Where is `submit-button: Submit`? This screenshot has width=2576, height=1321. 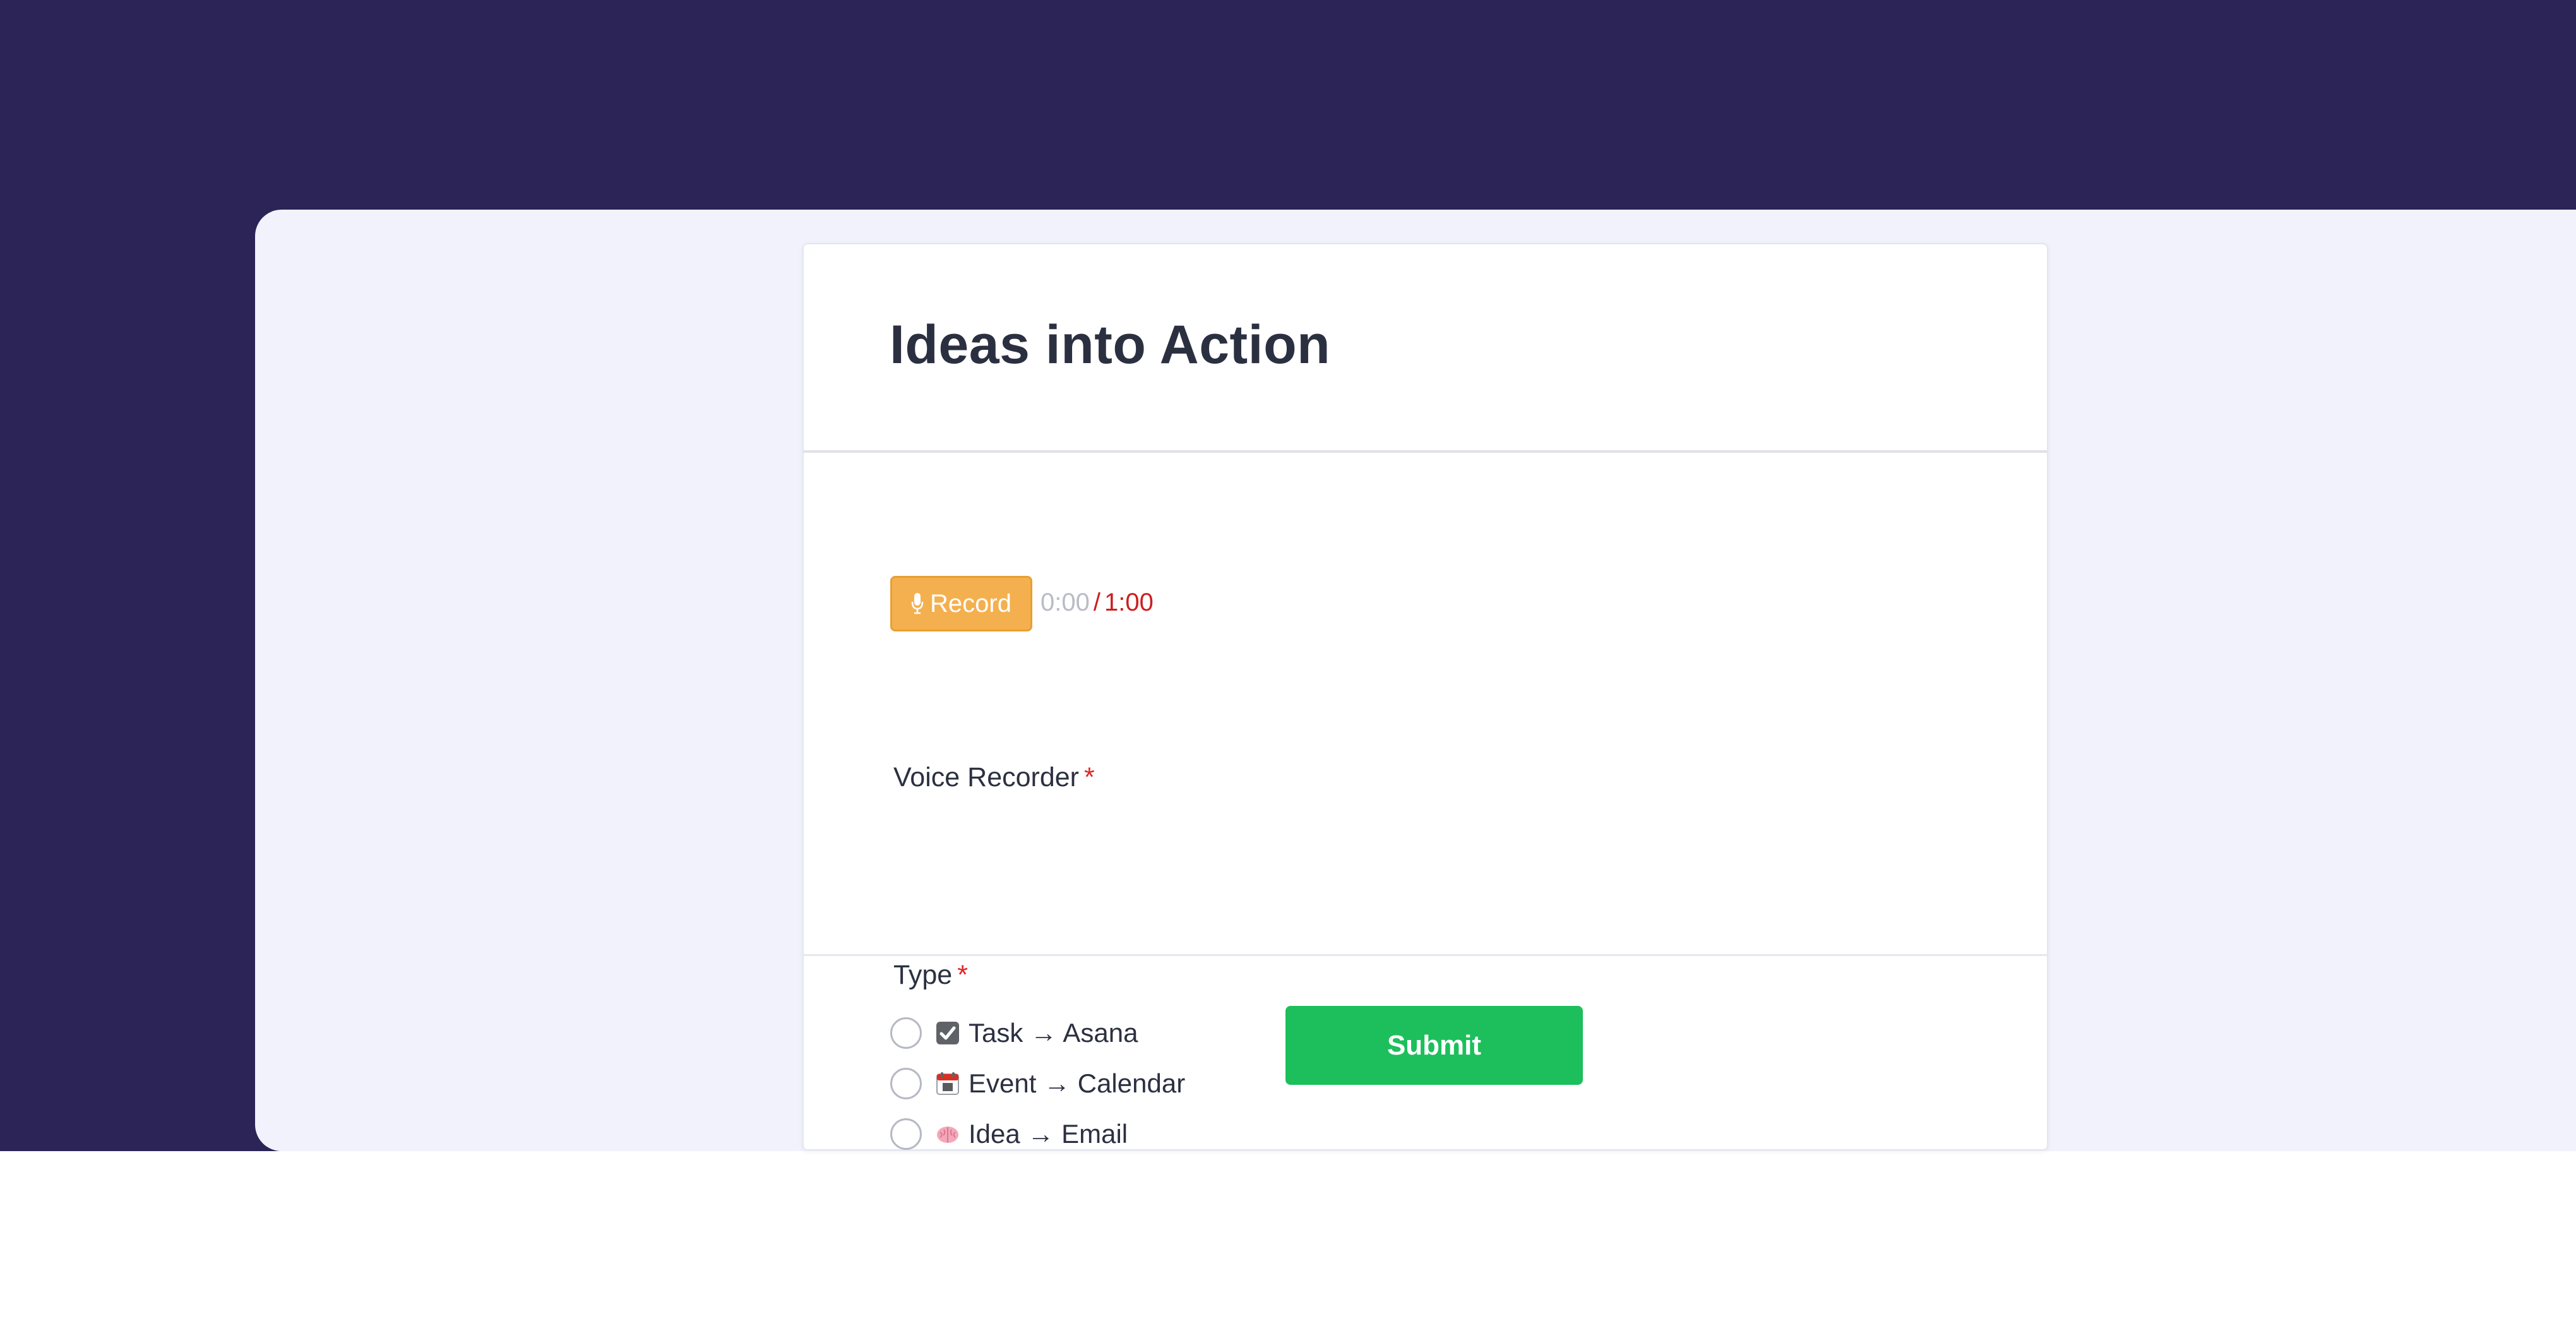
submit-button: Submit is located at coordinates (1434, 1046).